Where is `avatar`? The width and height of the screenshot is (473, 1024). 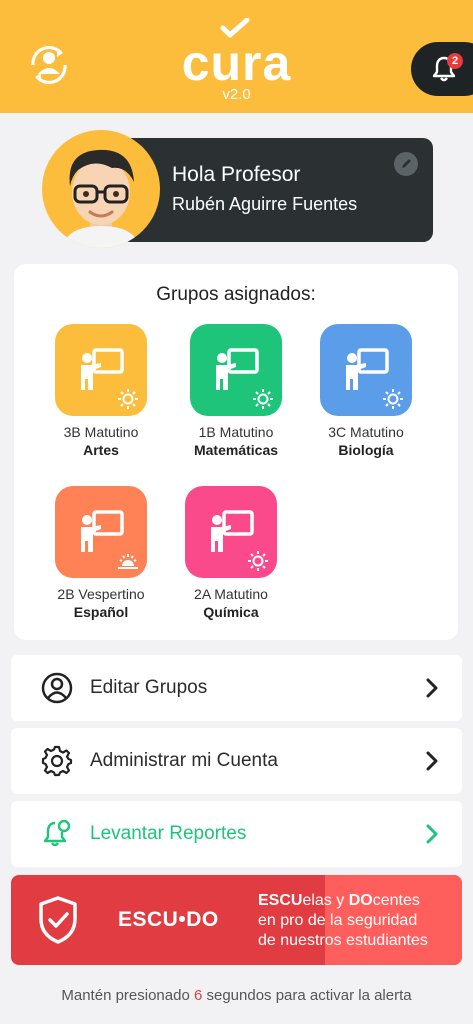
avatar is located at coordinates (101, 189).